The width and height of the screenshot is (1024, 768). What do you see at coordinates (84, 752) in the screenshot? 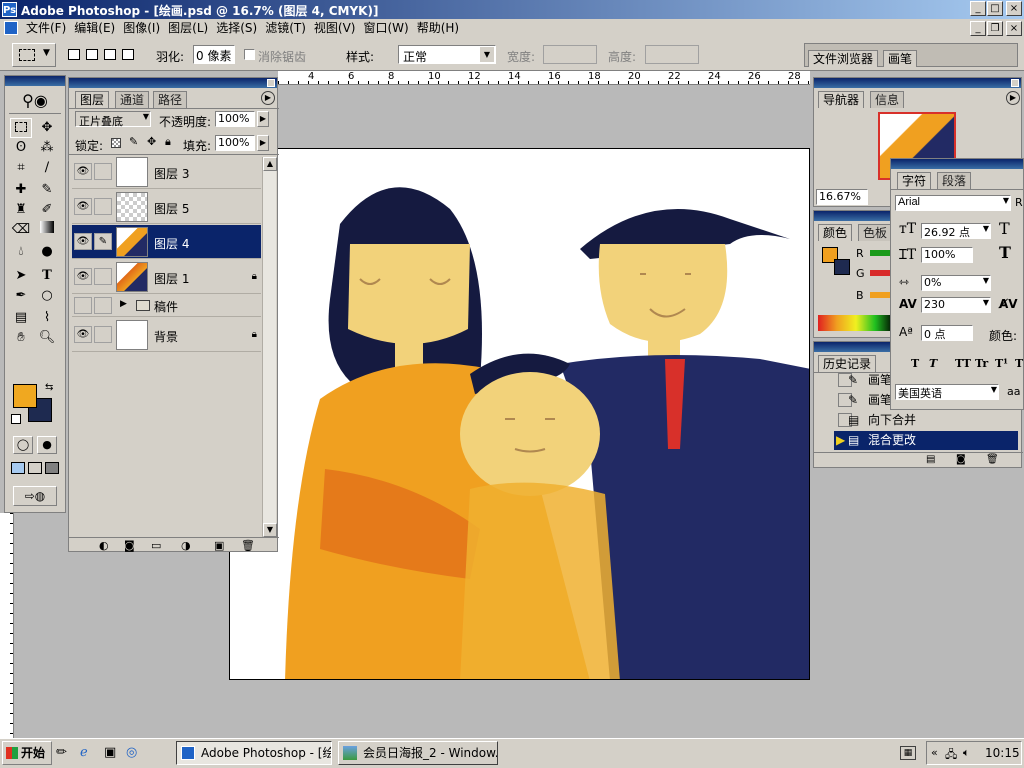
I see `quicklaunch-ie-icon: ℯ` at bounding box center [84, 752].